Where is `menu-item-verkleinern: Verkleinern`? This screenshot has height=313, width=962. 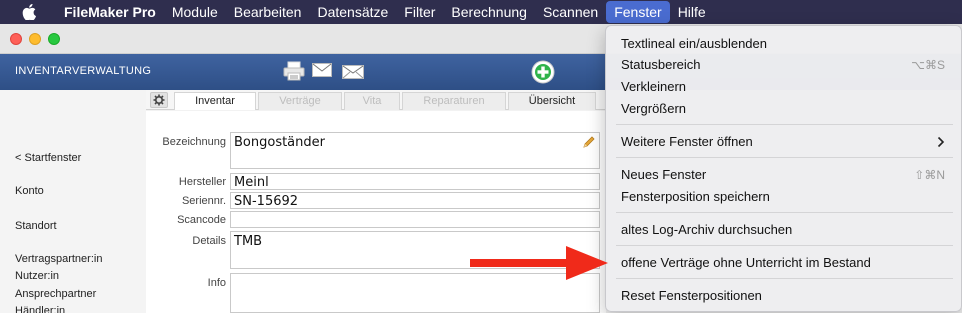 menu-item-verkleinern: Verkleinern is located at coordinates (653, 86).